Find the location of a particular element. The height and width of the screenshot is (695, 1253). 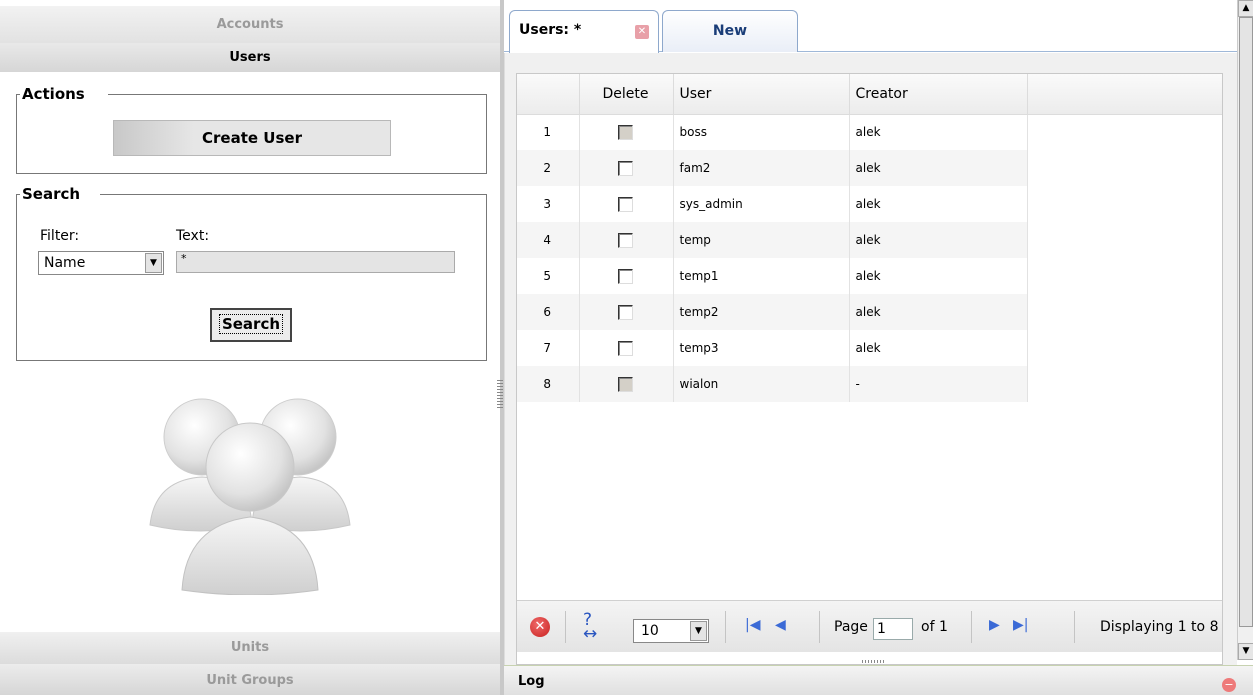

accordion-users-header: Users is located at coordinates (250, 58).